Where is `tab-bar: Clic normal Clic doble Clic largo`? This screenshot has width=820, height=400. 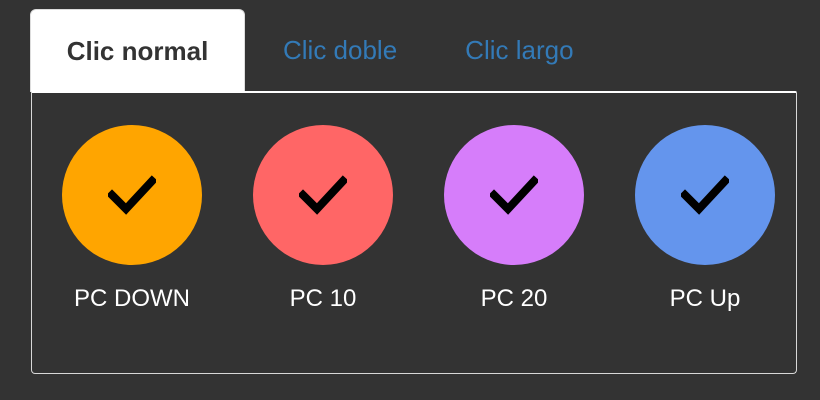
tab-bar: Clic normal Clic doble Clic largo is located at coordinates (319, 50).